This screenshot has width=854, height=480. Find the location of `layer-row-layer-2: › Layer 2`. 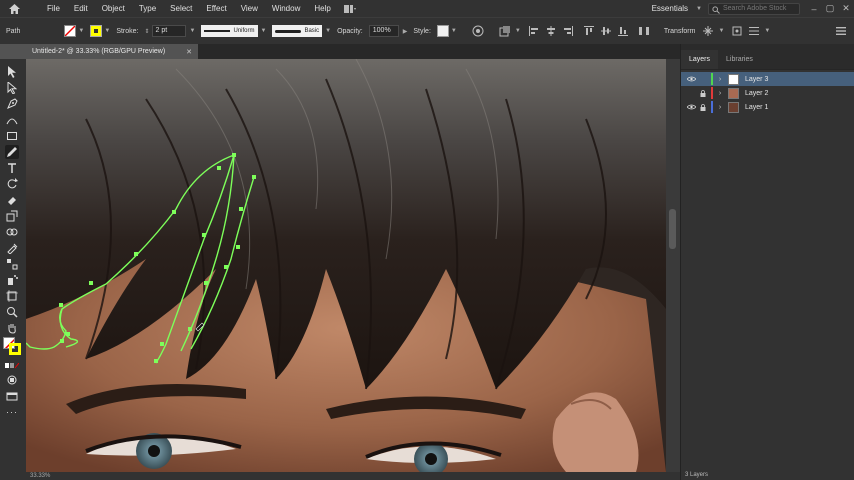

layer-row-layer-2: › Layer 2 is located at coordinates (767, 93).